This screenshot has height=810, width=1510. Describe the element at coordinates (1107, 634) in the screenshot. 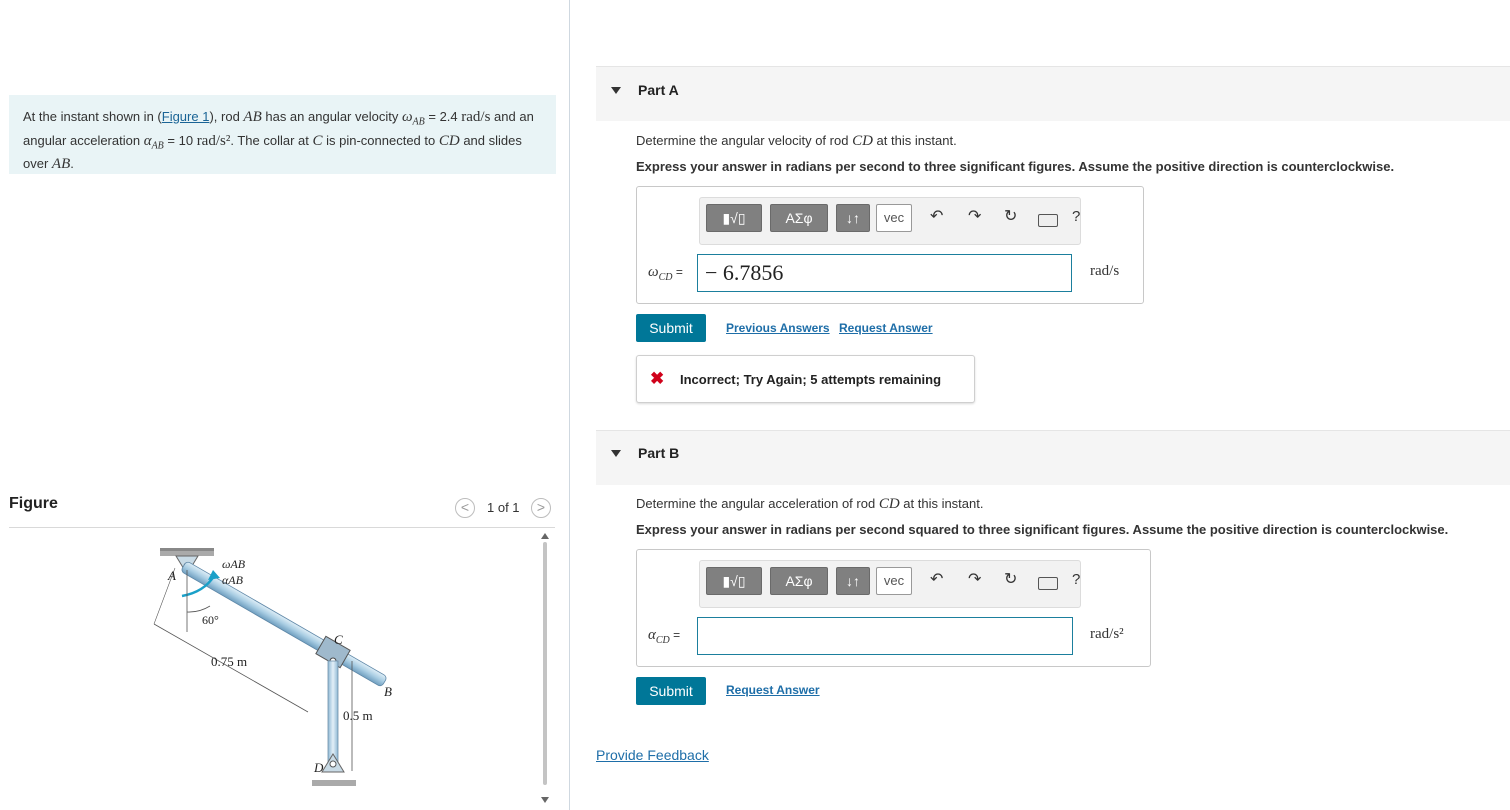

I see `part-b-unit: rad/s²` at that location.